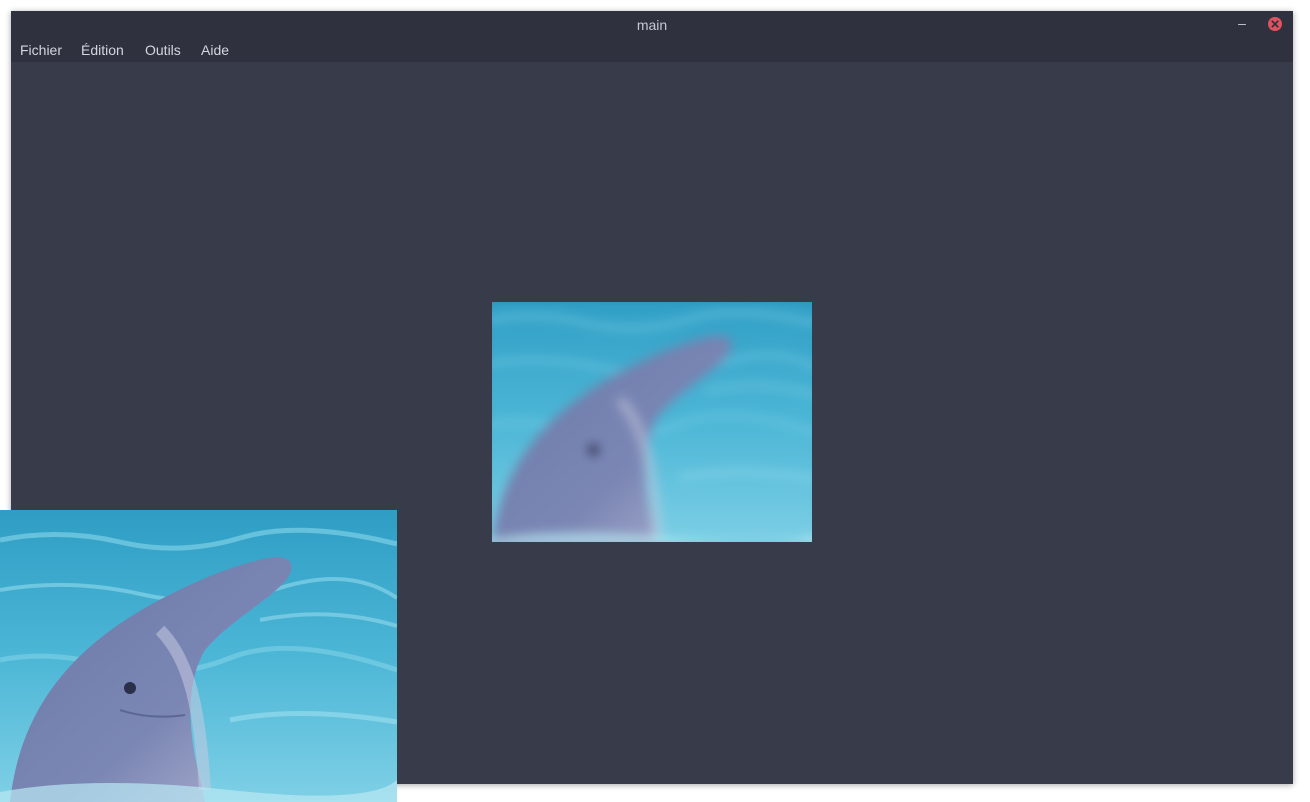 This screenshot has width=1310, height=802. I want to click on menu-aide: Aide, so click(215, 50).